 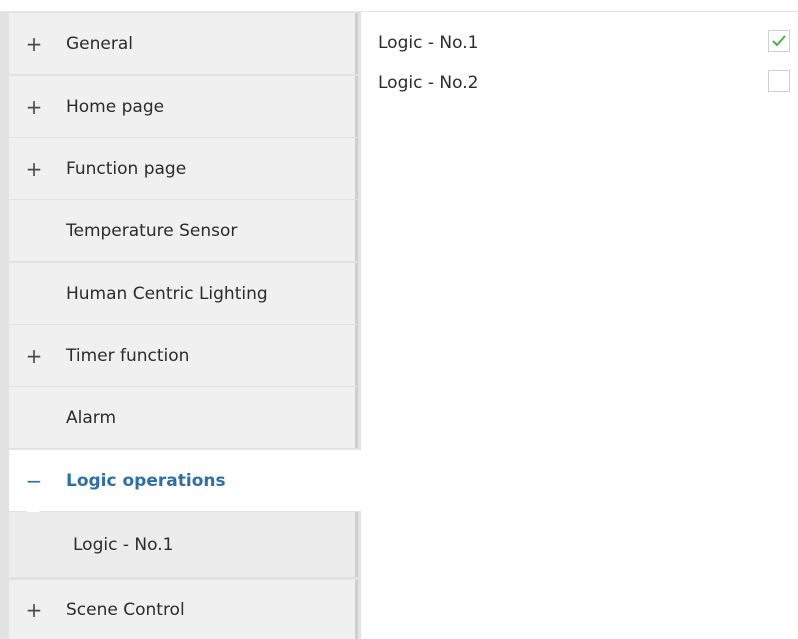 I want to click on sidebar-item-label: Timer function, so click(x=128, y=355).